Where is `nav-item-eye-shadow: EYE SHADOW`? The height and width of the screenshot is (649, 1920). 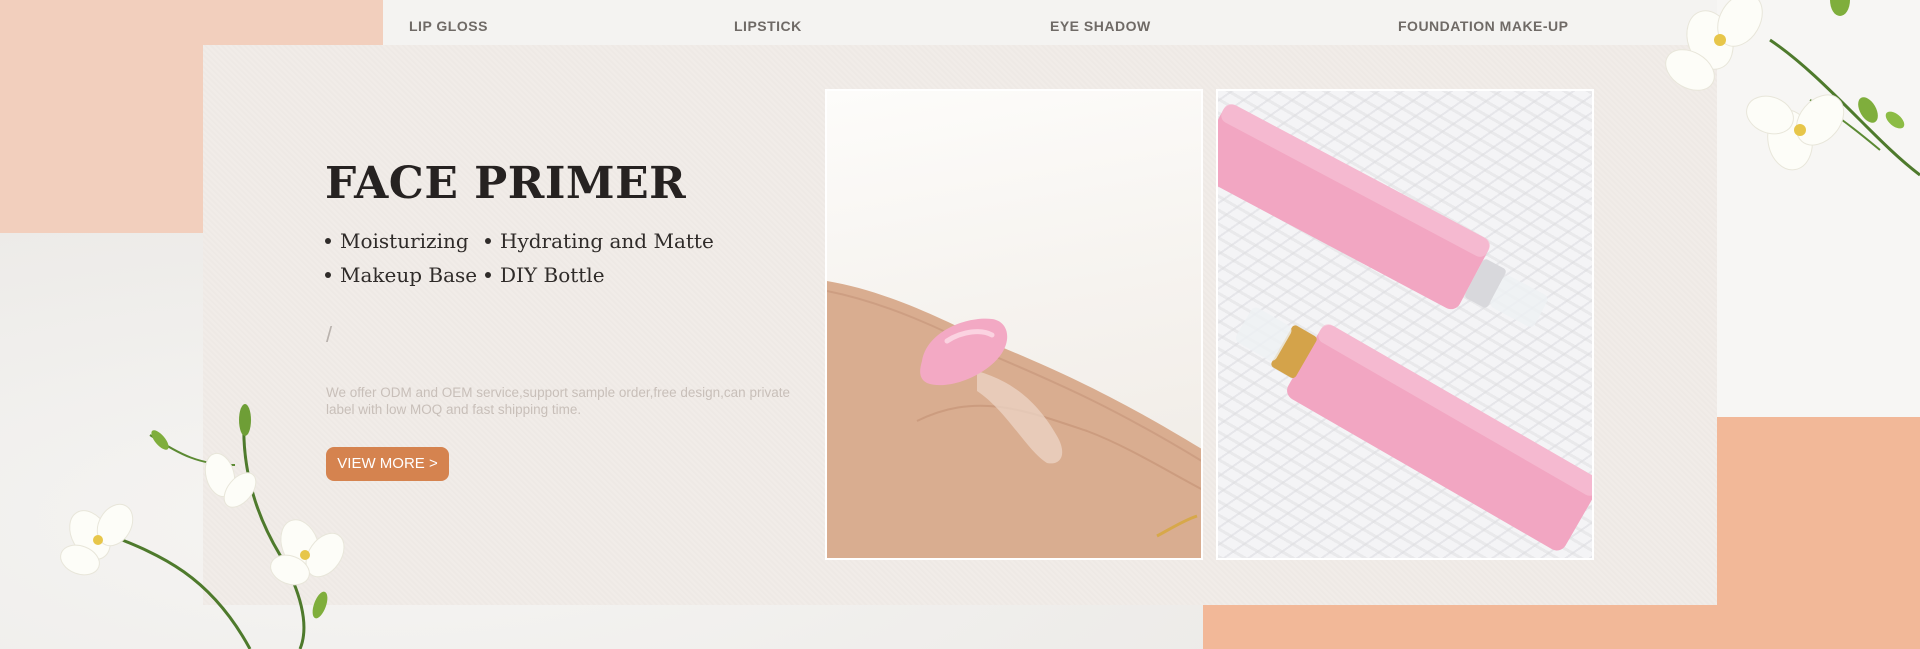
nav-item-eye-shadow: EYE SHADOW is located at coordinates (1100, 26).